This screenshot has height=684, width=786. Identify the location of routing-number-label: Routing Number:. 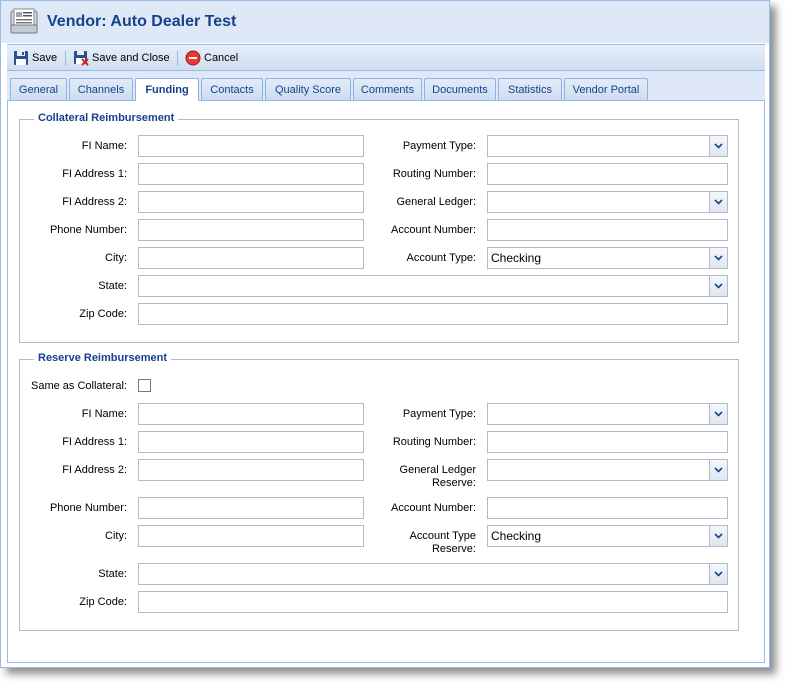
(434, 174).